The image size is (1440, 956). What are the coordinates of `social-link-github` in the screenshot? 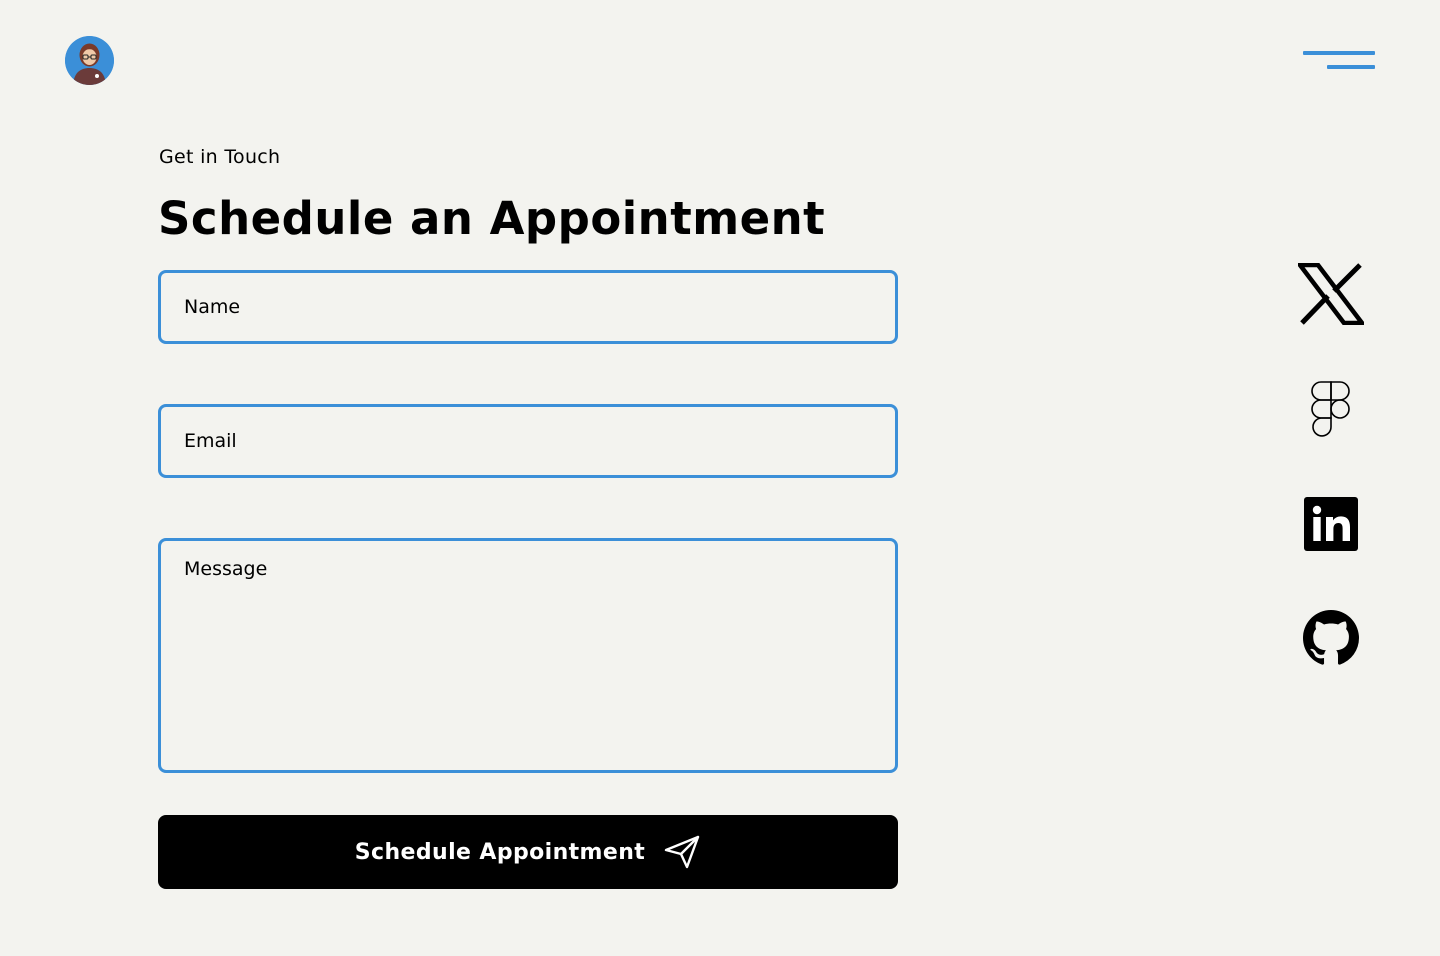 It's located at (1331, 638).